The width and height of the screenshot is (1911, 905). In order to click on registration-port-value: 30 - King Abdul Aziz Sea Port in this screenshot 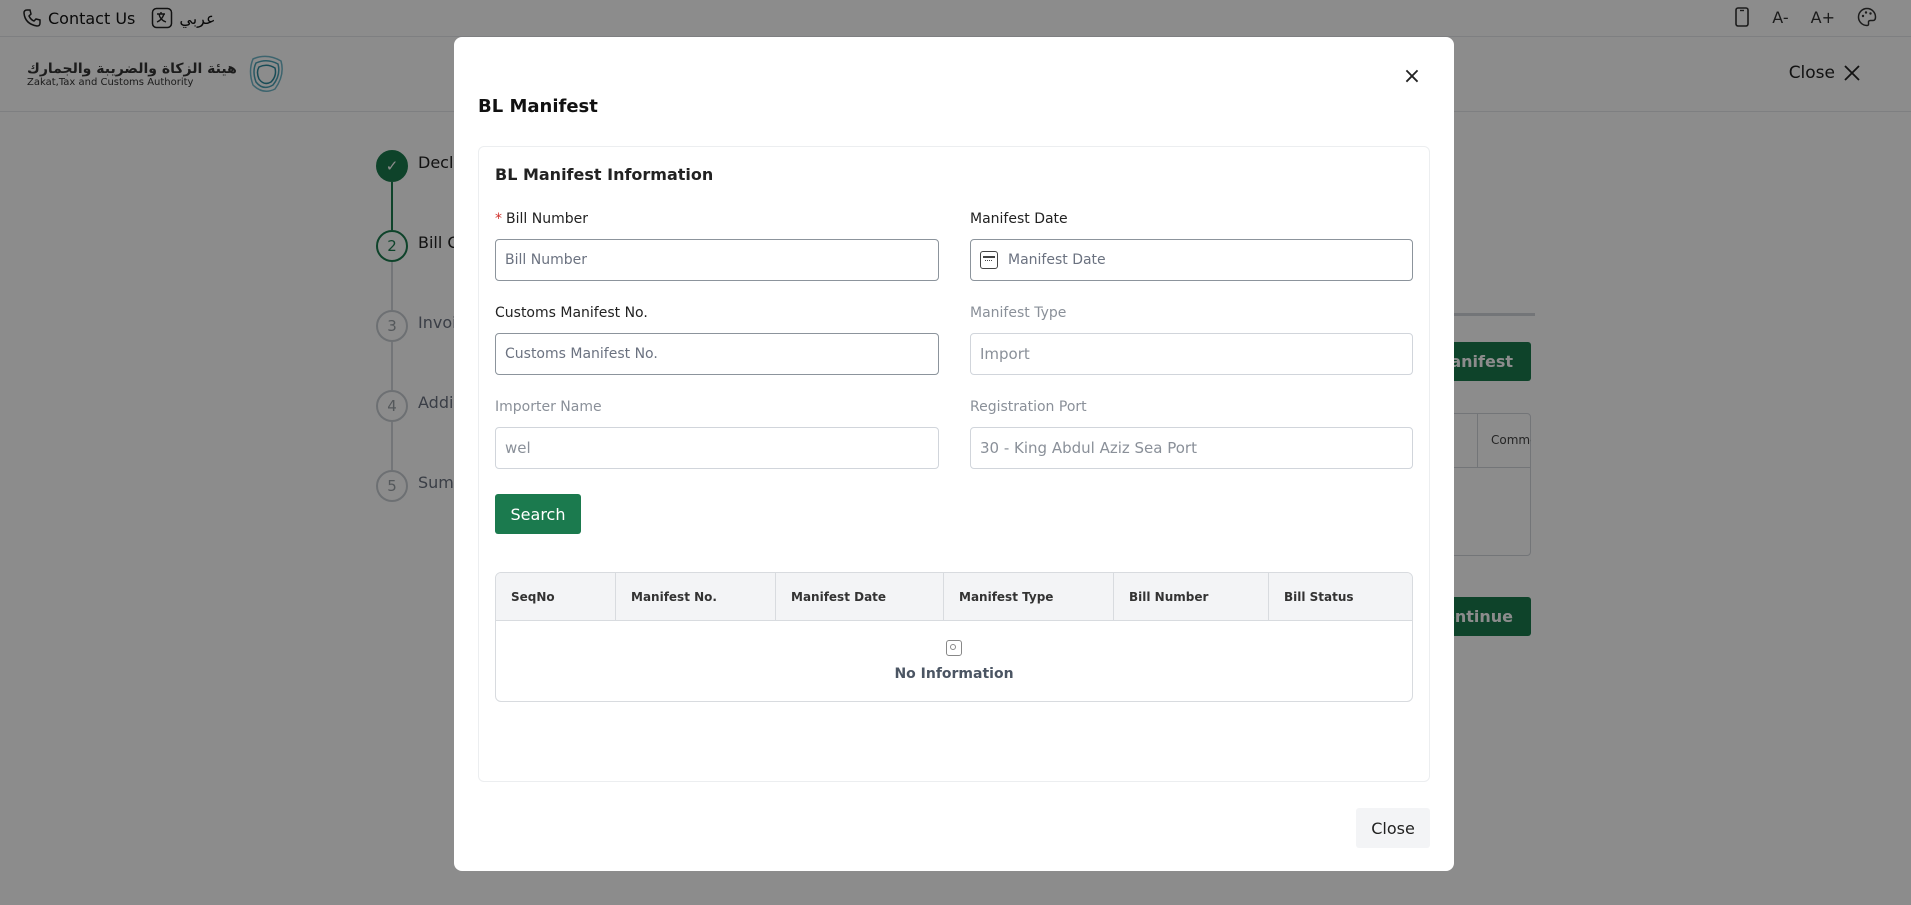, I will do `click(1088, 448)`.